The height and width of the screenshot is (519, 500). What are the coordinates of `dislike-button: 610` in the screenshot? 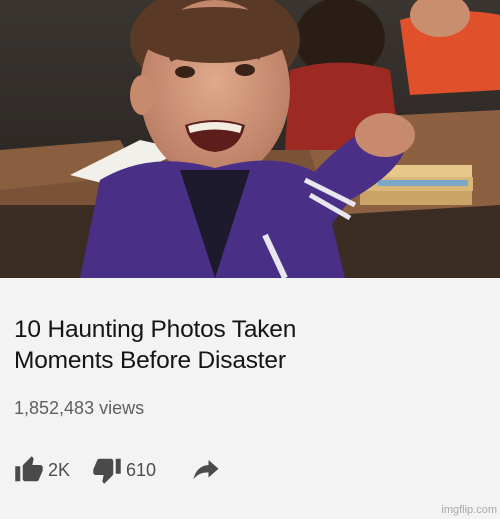 It's located at (124, 470).